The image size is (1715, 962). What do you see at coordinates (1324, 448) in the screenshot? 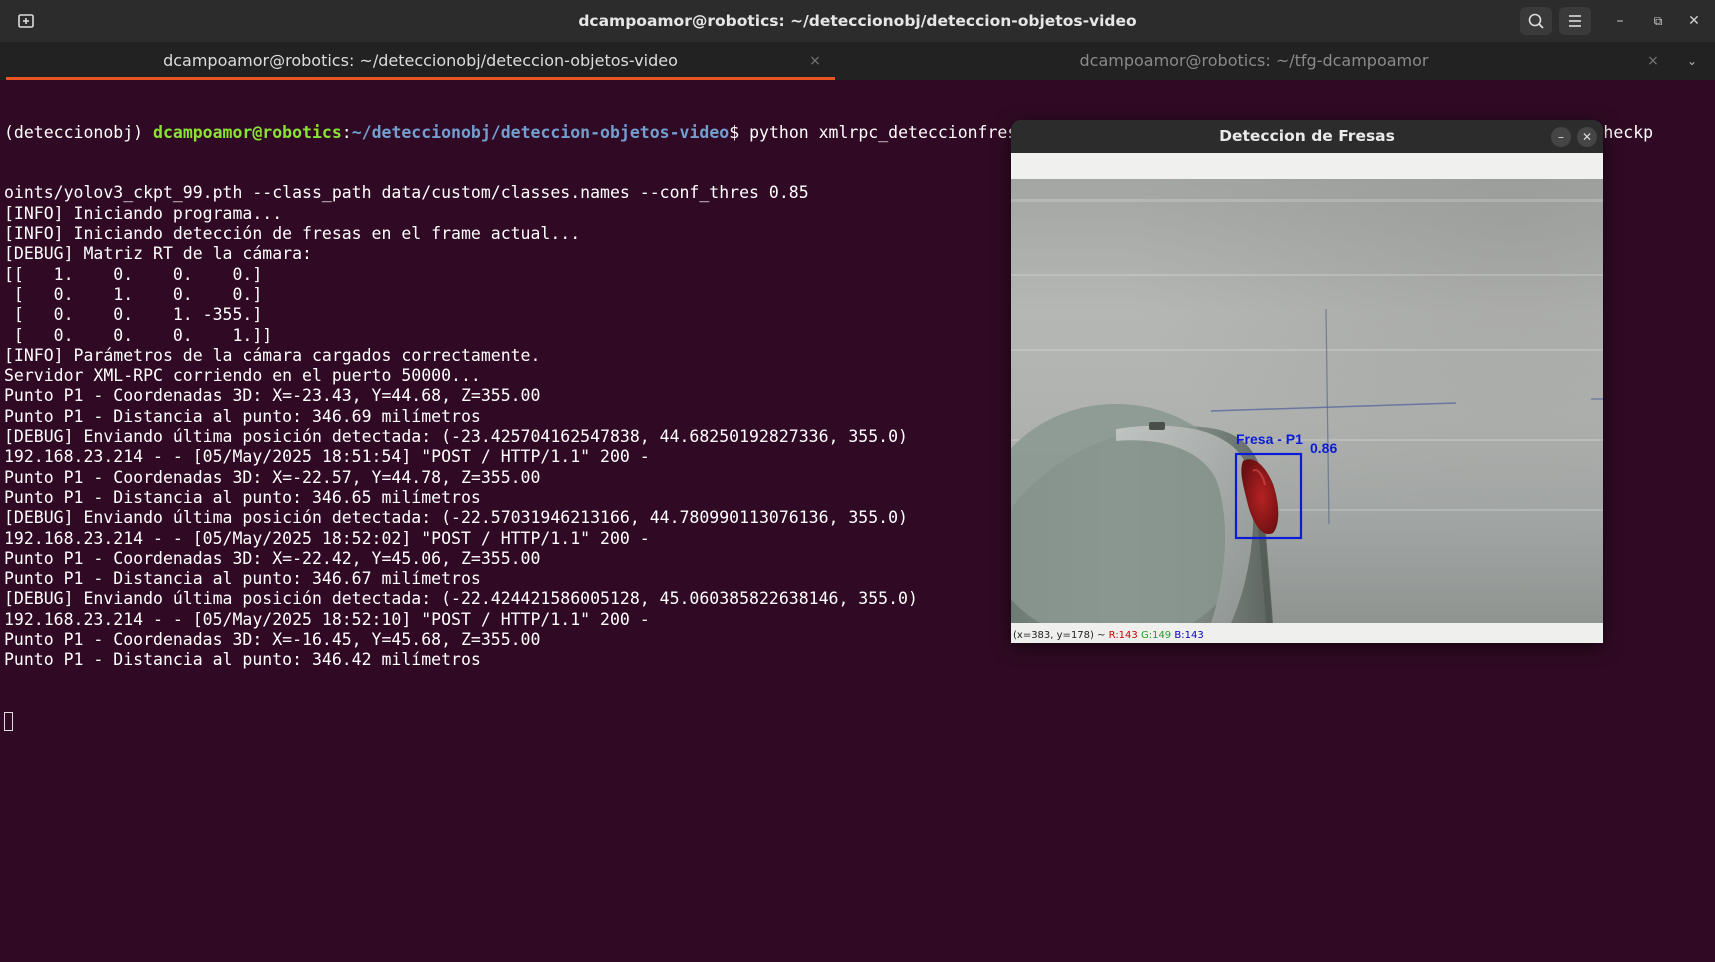
I see `detection-confidence: 0.86` at bounding box center [1324, 448].